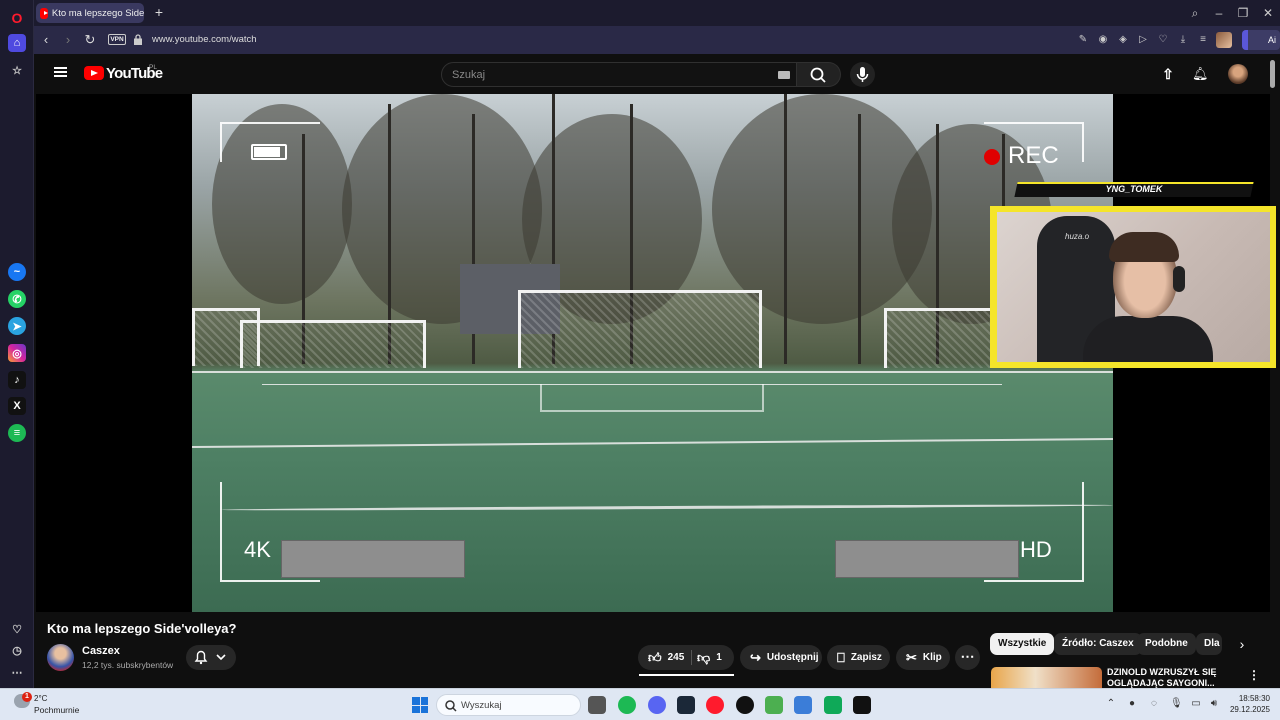 The width and height of the screenshot is (1280, 720). I want to click on search-input: Szukaj, so click(619, 74).